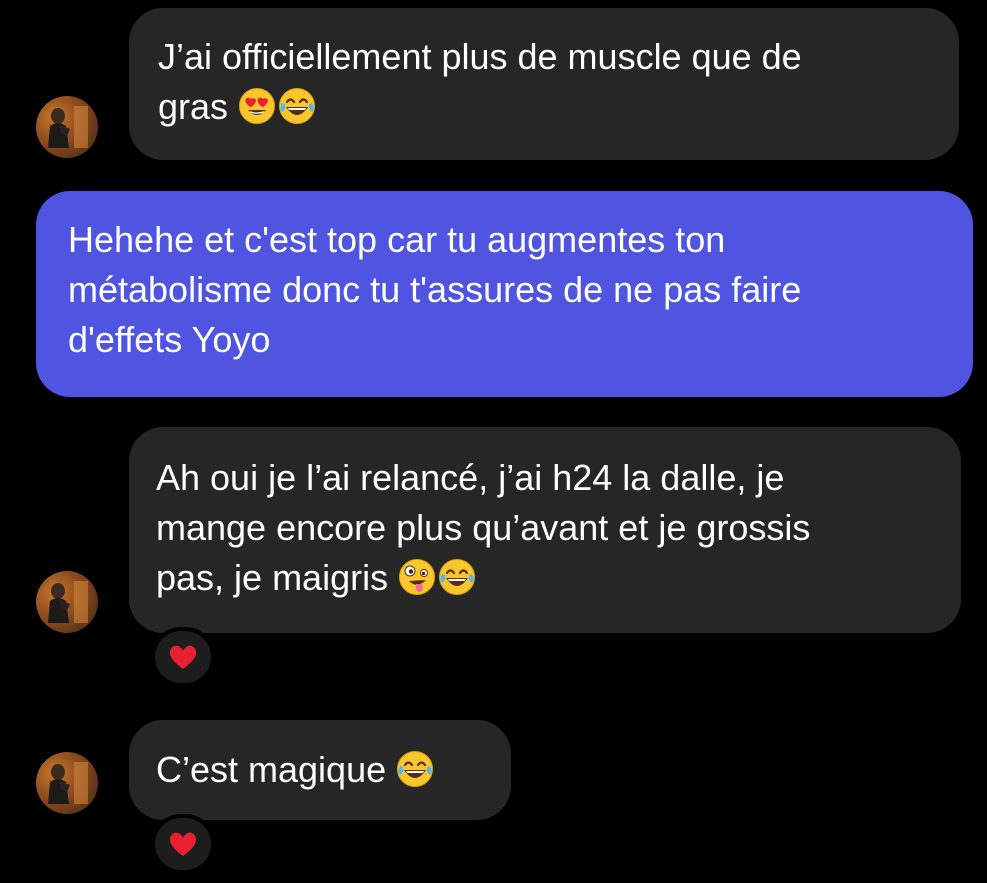  Describe the element at coordinates (271, 769) in the screenshot. I see `message-text: C’est magique` at that location.